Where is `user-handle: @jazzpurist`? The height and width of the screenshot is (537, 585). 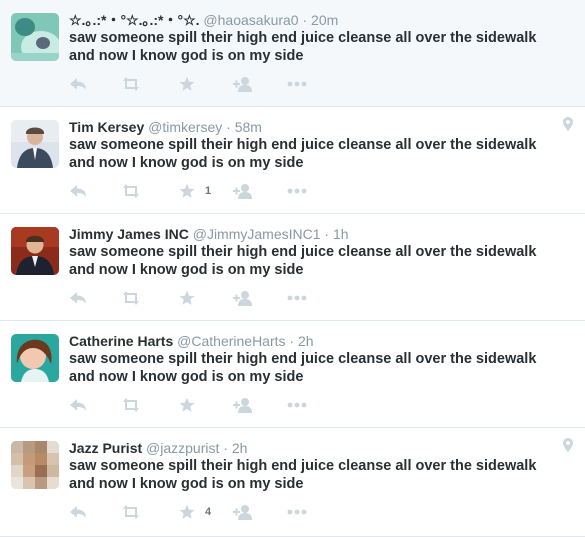
user-handle: @jazzpurist is located at coordinates (182, 448).